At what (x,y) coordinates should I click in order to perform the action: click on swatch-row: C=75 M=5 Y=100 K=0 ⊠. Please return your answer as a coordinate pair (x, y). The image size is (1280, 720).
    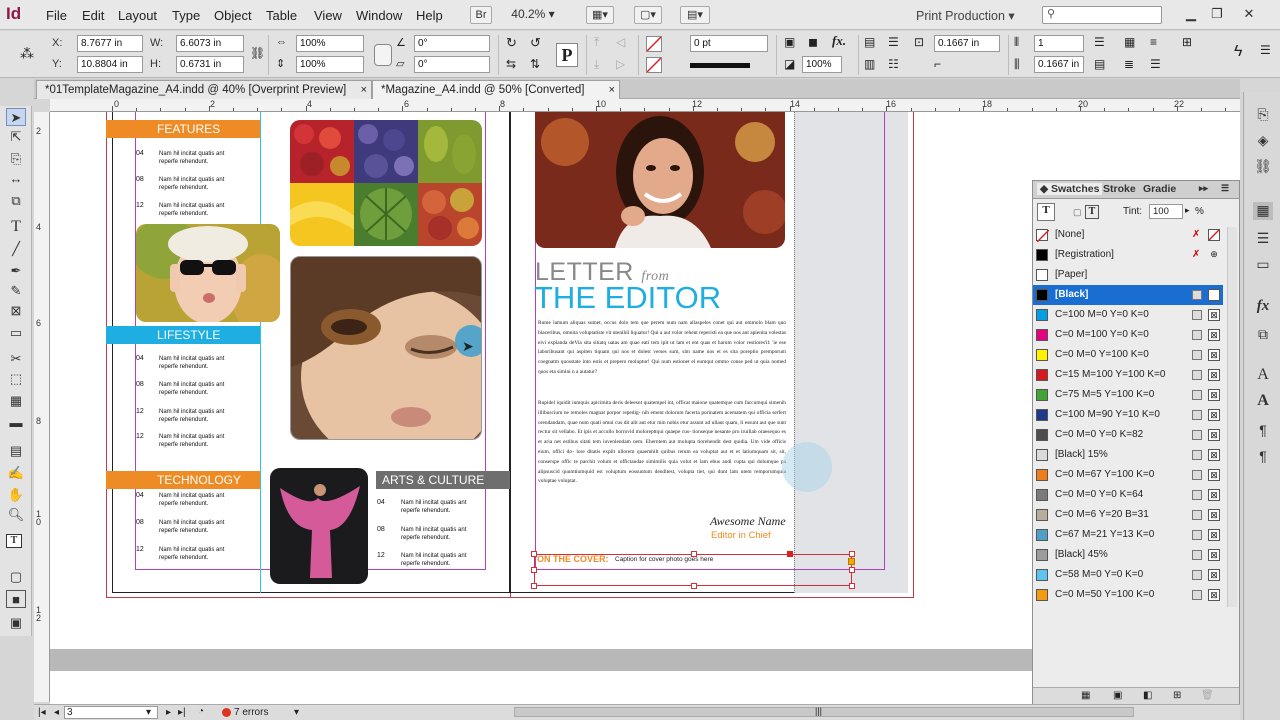
    Looking at the image, I should click on (1128, 395).